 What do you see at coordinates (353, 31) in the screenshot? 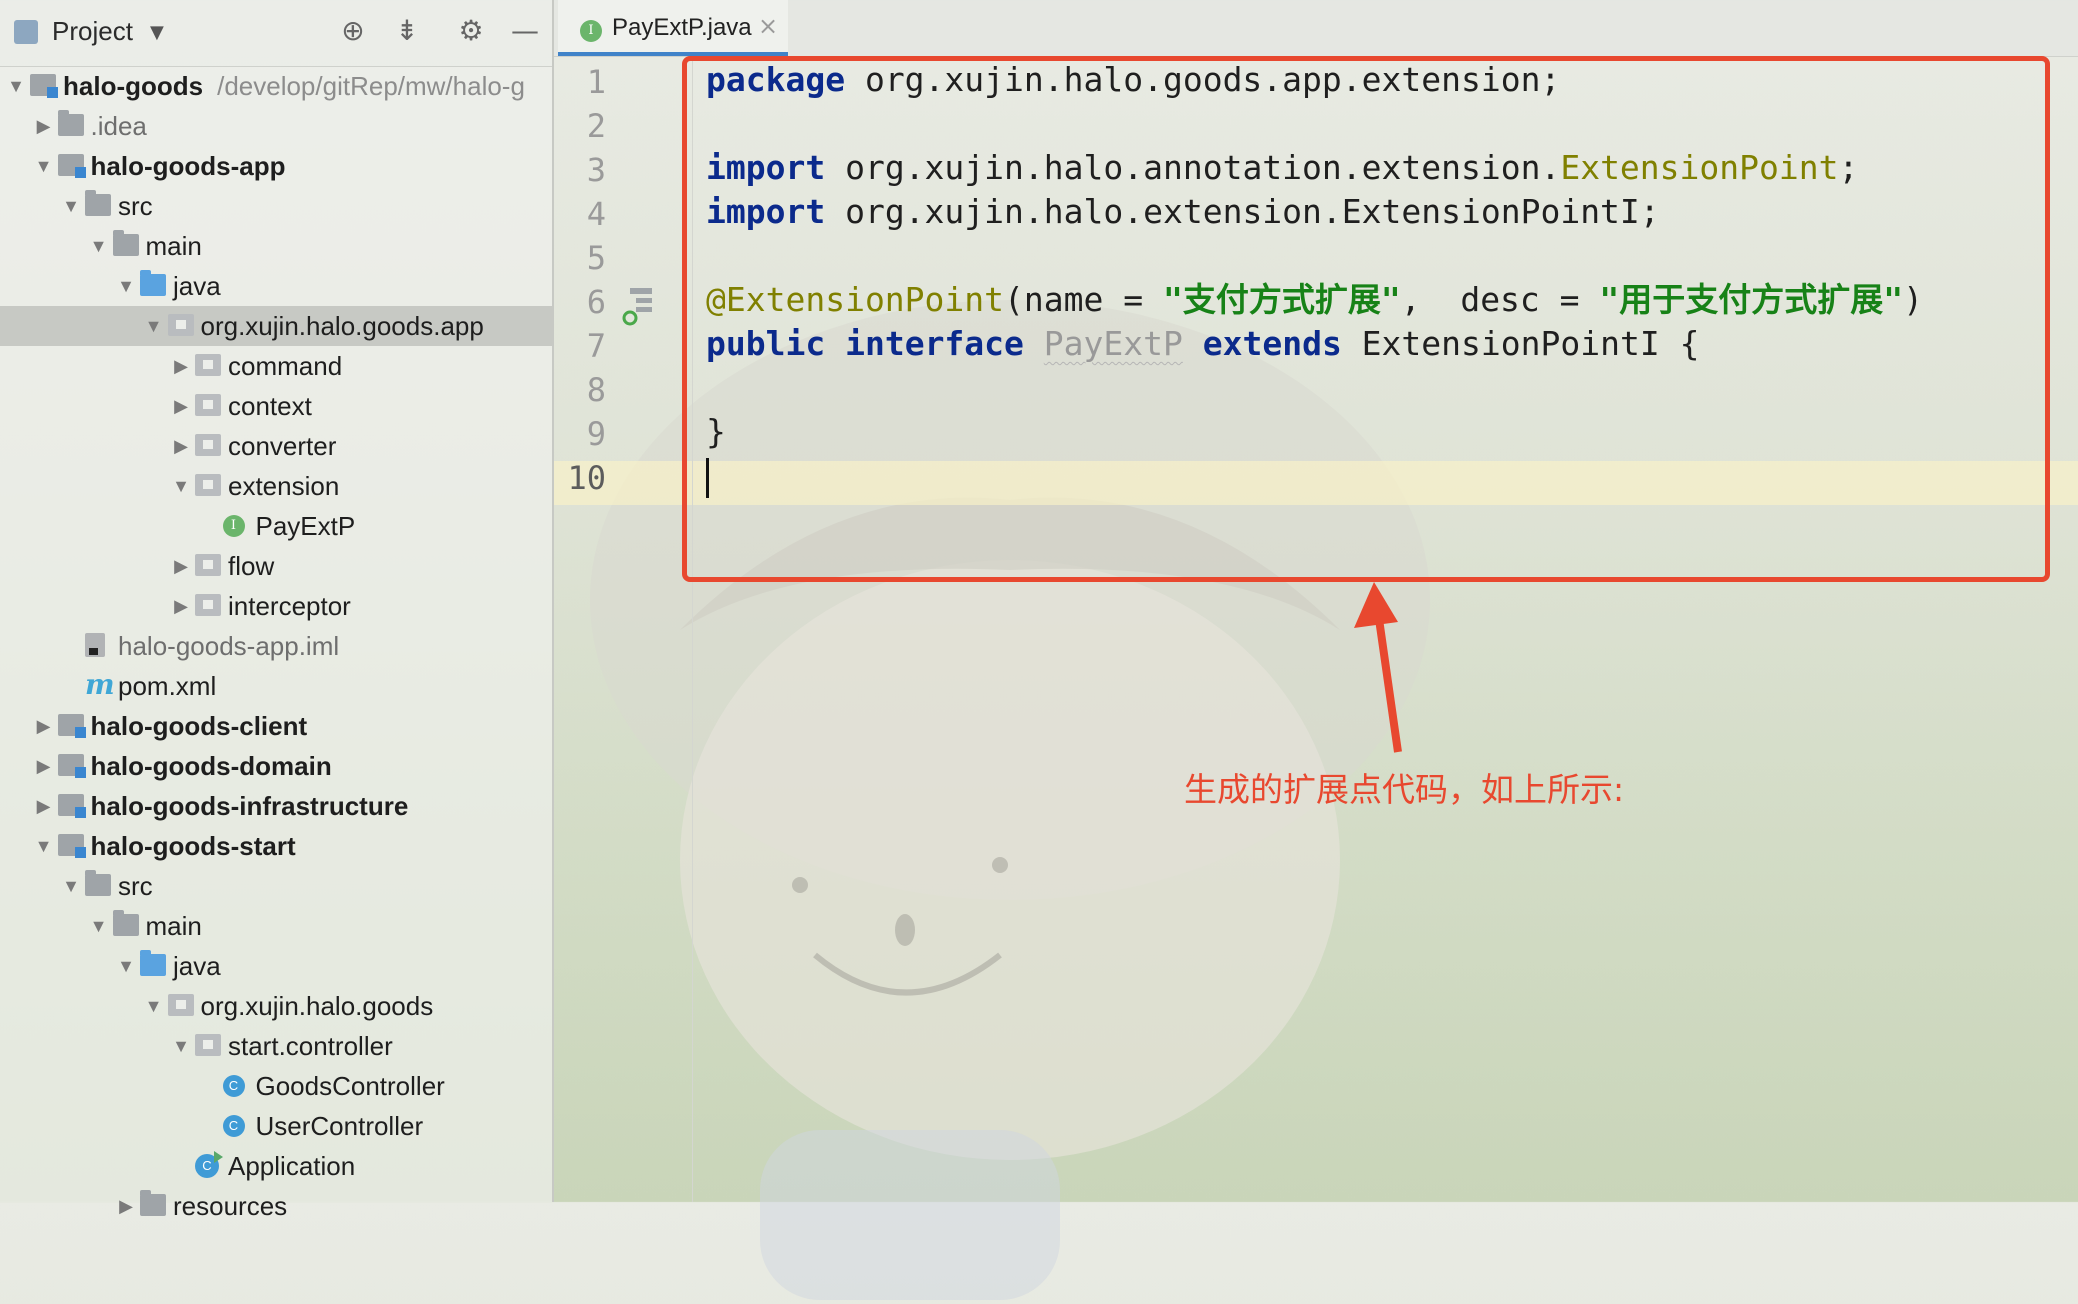
I see `locate-icon: ⊕` at bounding box center [353, 31].